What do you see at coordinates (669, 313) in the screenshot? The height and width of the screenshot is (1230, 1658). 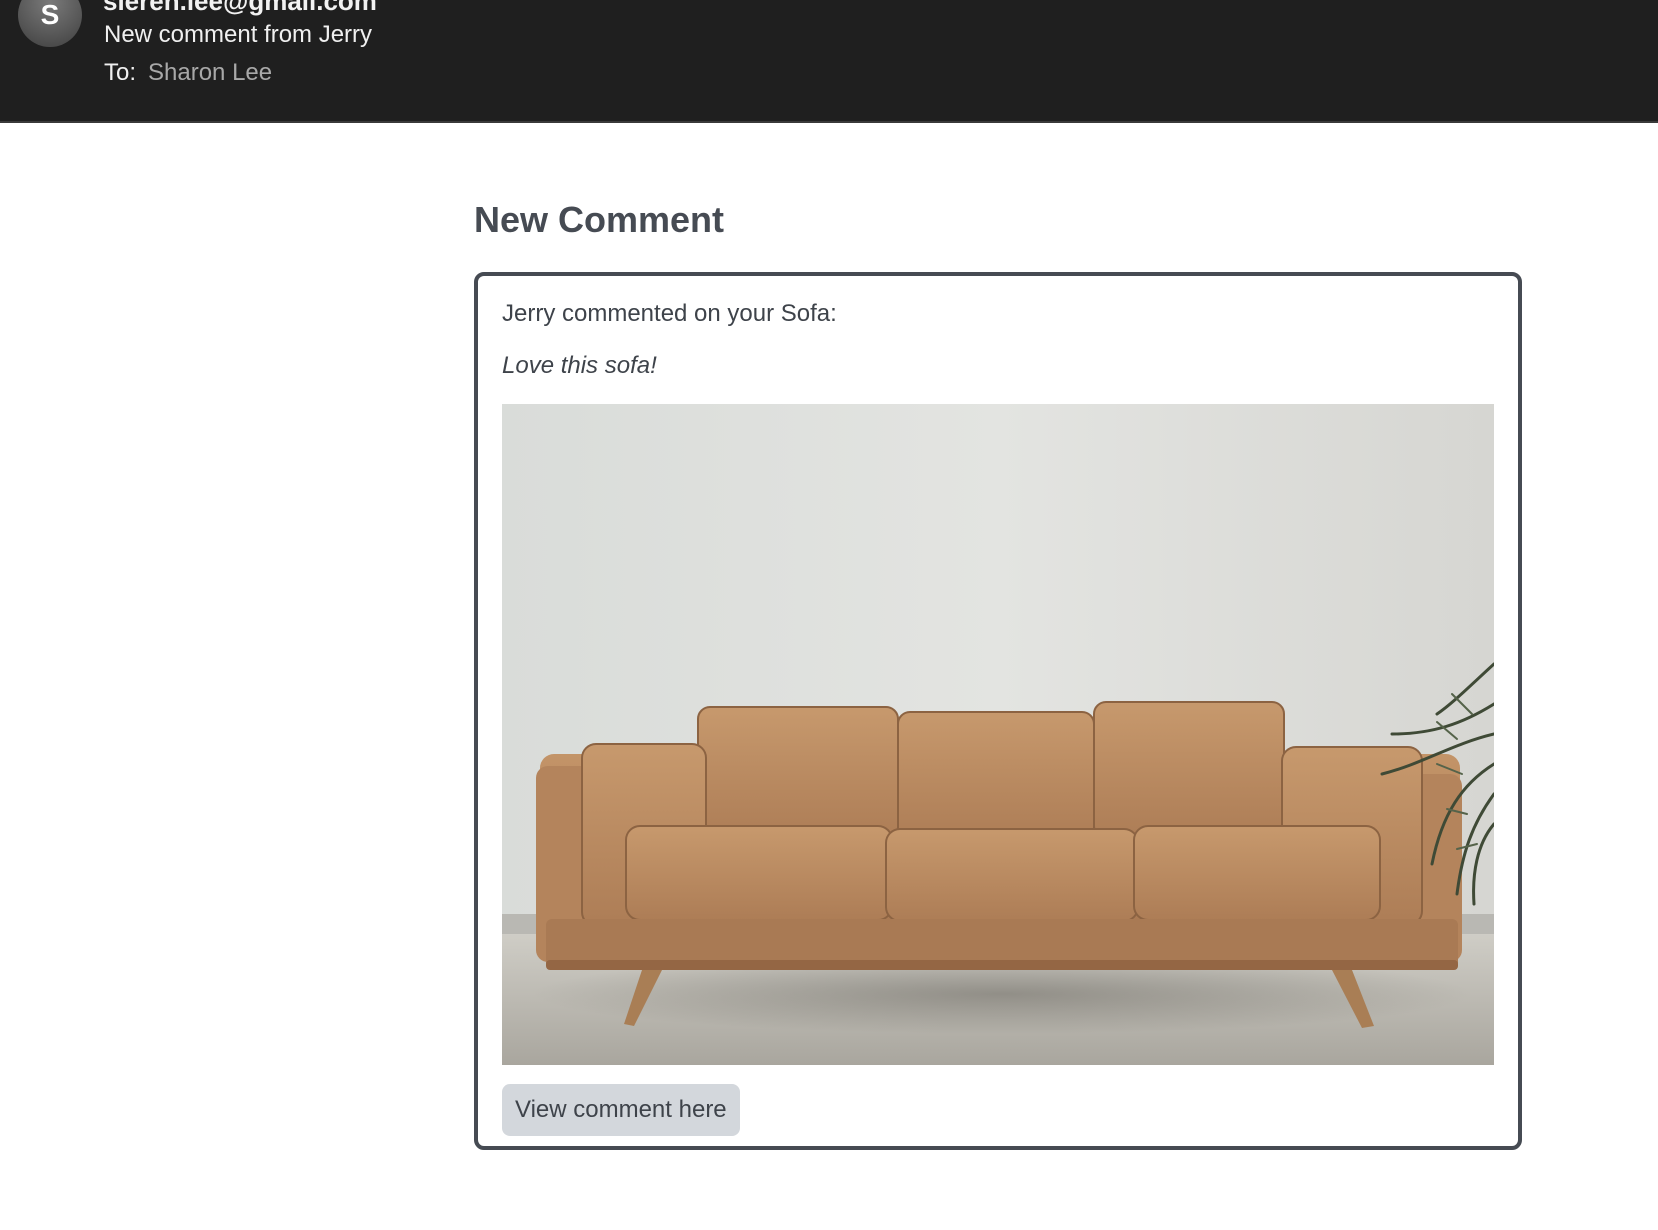 I see `comment-intro: Jerry commented on your Sofa:` at bounding box center [669, 313].